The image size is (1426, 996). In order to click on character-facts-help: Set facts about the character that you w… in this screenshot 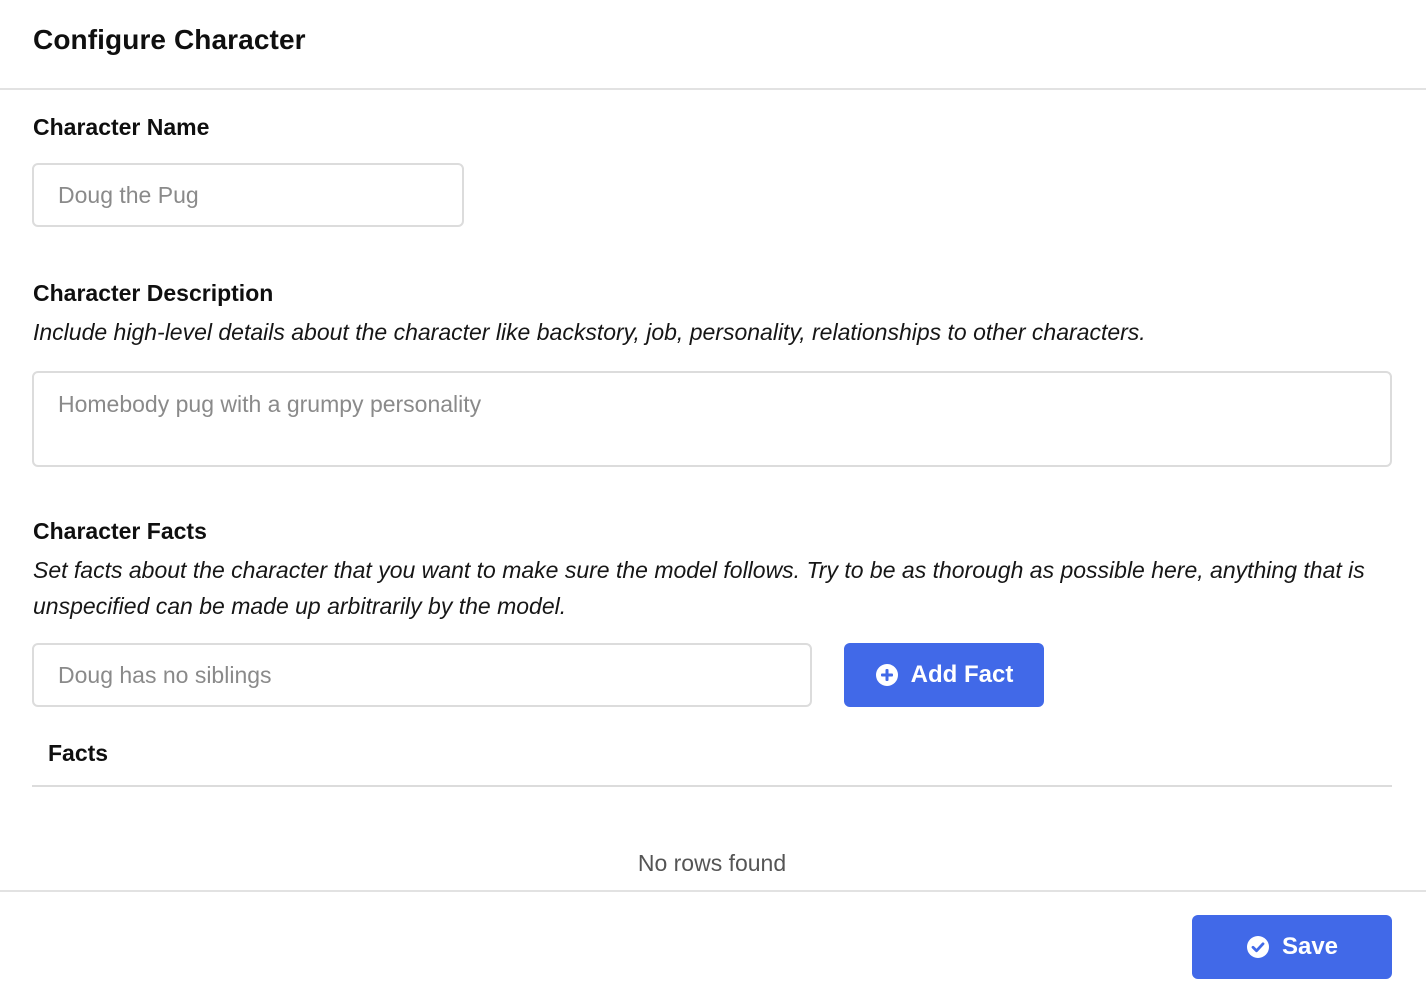, I will do `click(699, 588)`.